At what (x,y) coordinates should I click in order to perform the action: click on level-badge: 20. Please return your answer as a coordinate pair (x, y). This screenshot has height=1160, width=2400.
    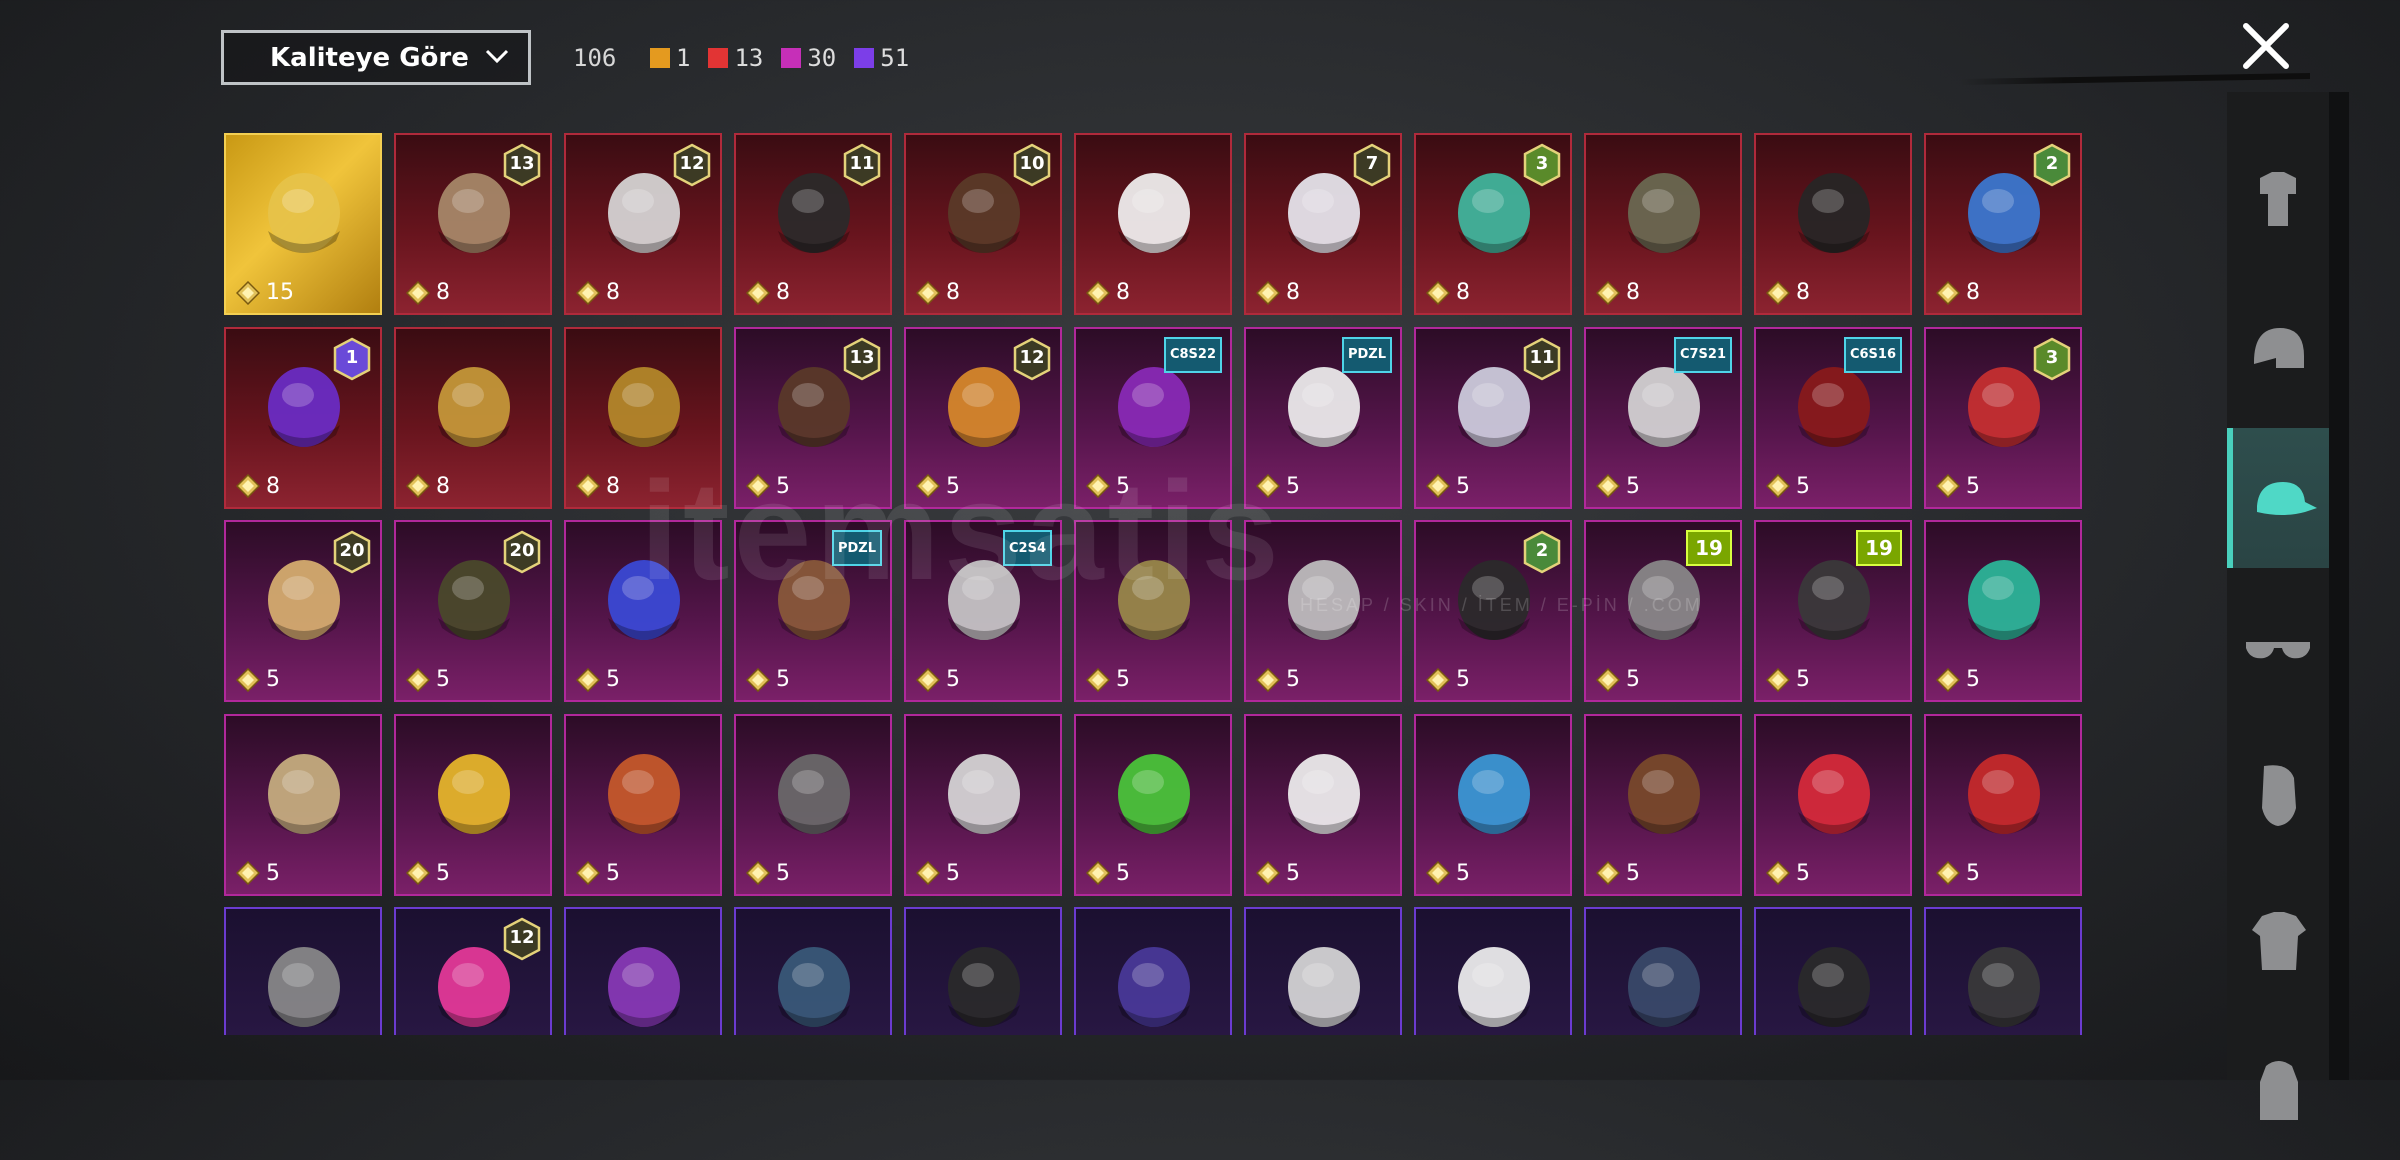
    Looking at the image, I should click on (352, 552).